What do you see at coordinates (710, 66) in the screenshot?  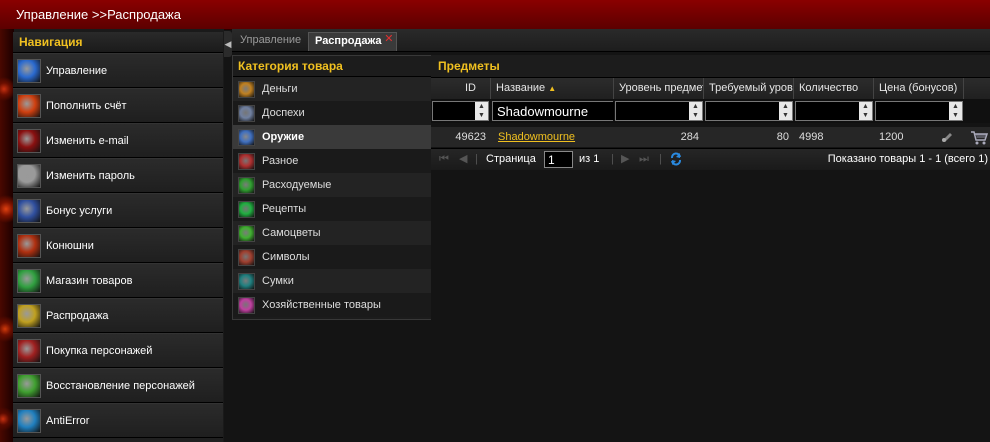 I see `items-title: Предметы` at bounding box center [710, 66].